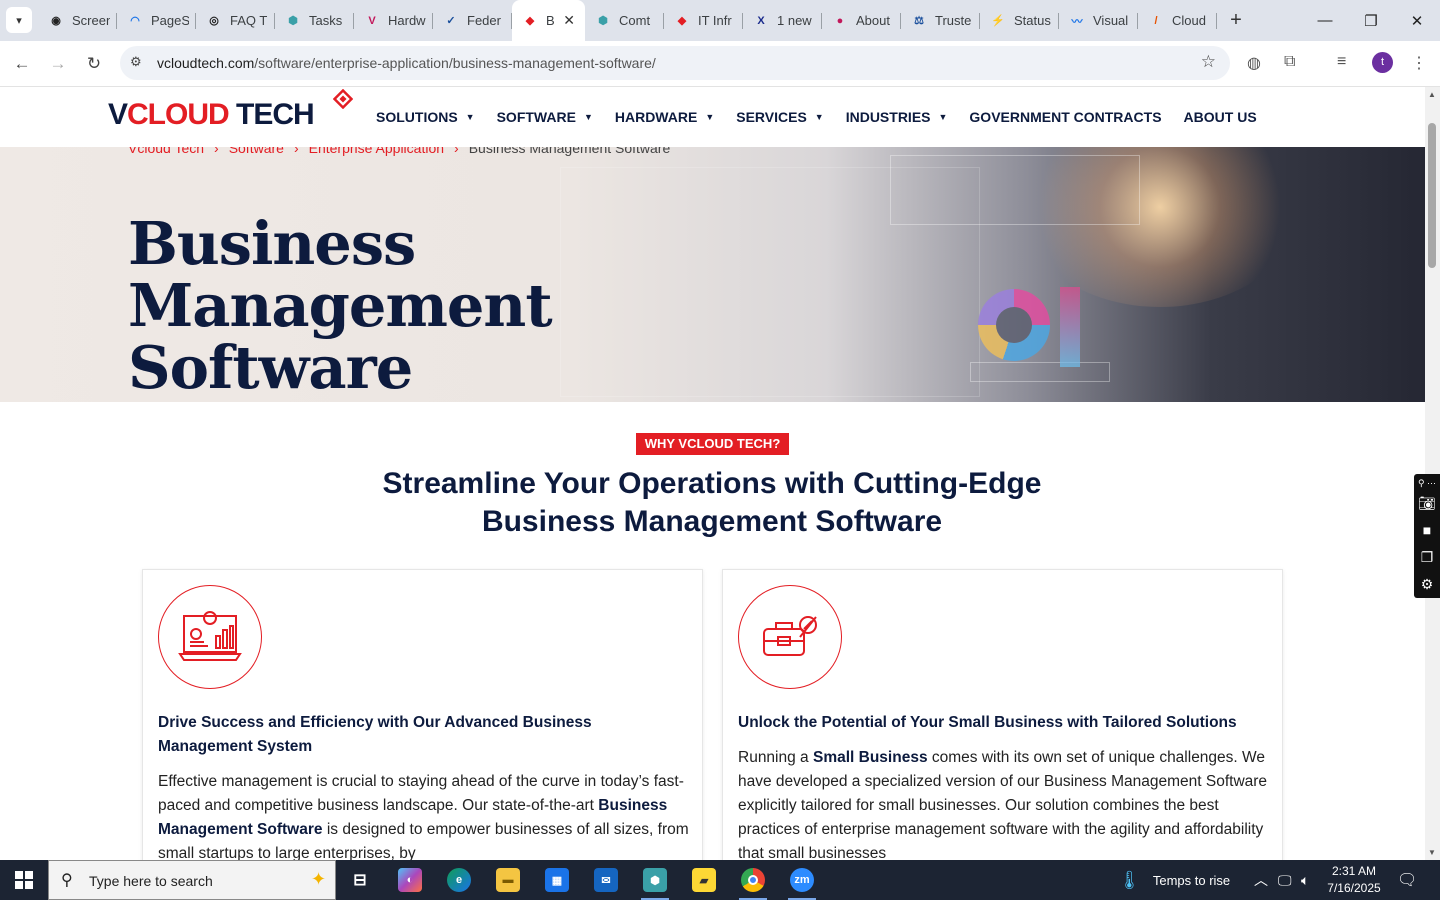  What do you see at coordinates (655, 880) in the screenshot?
I see `app-hexagon-icon: ⬢` at bounding box center [655, 880].